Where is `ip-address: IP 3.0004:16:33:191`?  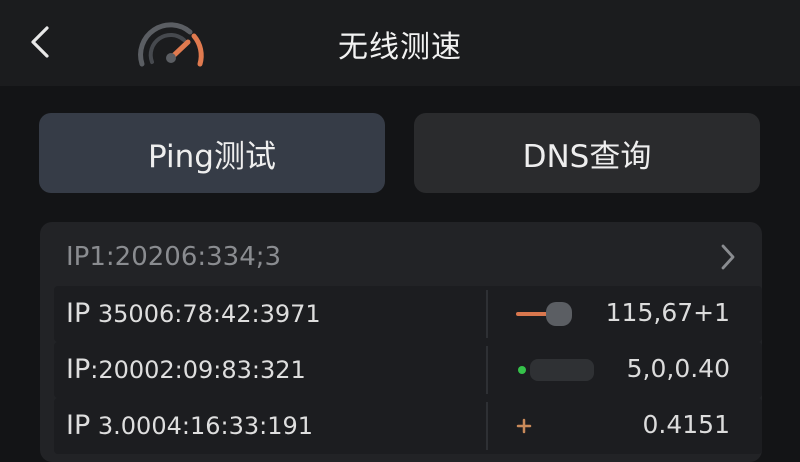
ip-address: IP 3.0004:16:33:191 is located at coordinates (189, 425).